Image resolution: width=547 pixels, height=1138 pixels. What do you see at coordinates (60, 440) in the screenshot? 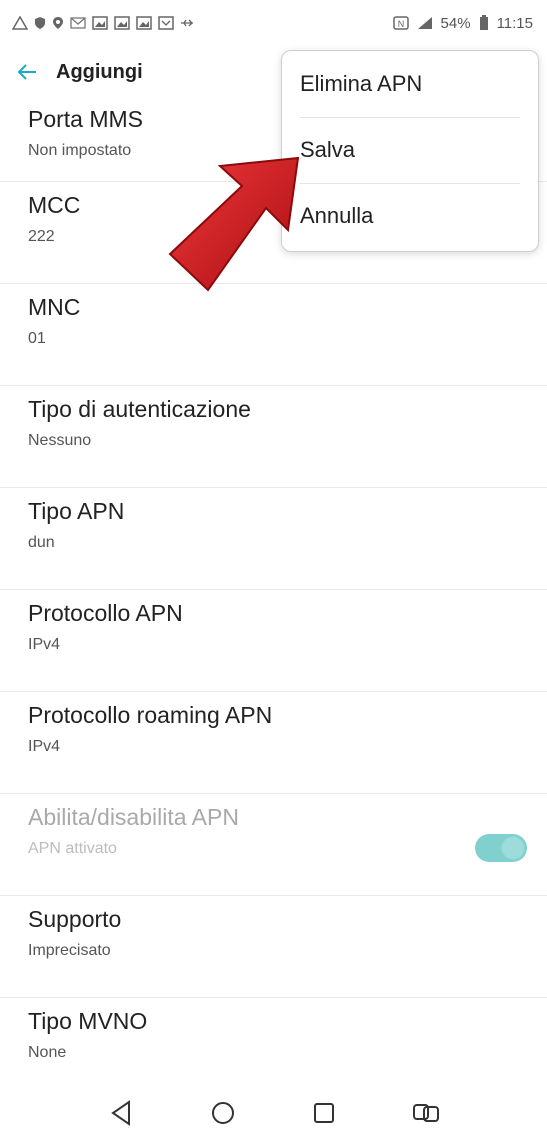
I see `setting-value: Nessuno` at bounding box center [60, 440].